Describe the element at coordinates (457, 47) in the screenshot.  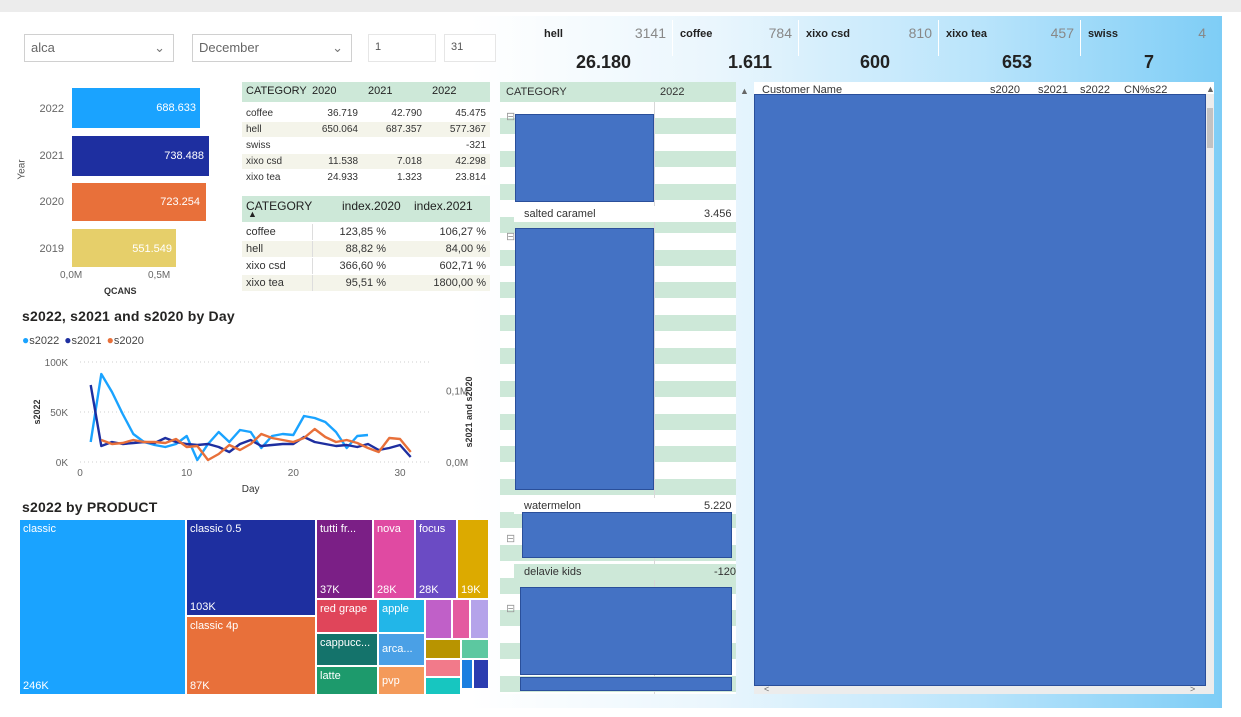
I see `day-to-value: 31` at that location.